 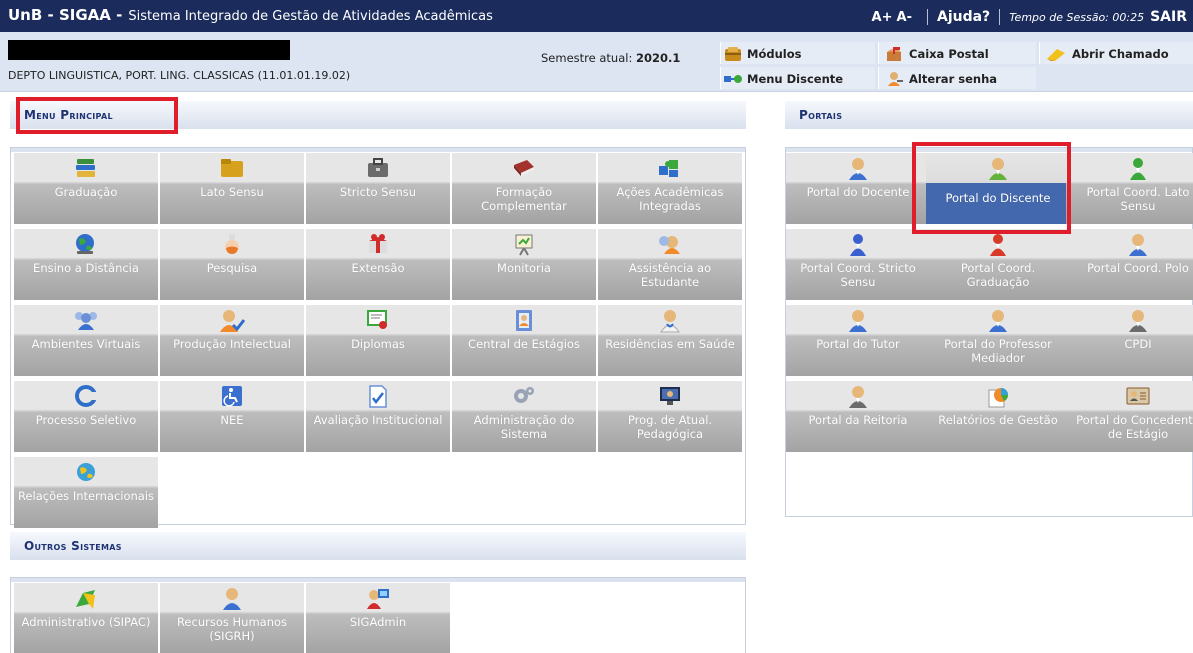 I want to click on portal-tile-portal-coord-polo: Portal Coord. Polo, so click(x=1129, y=264).